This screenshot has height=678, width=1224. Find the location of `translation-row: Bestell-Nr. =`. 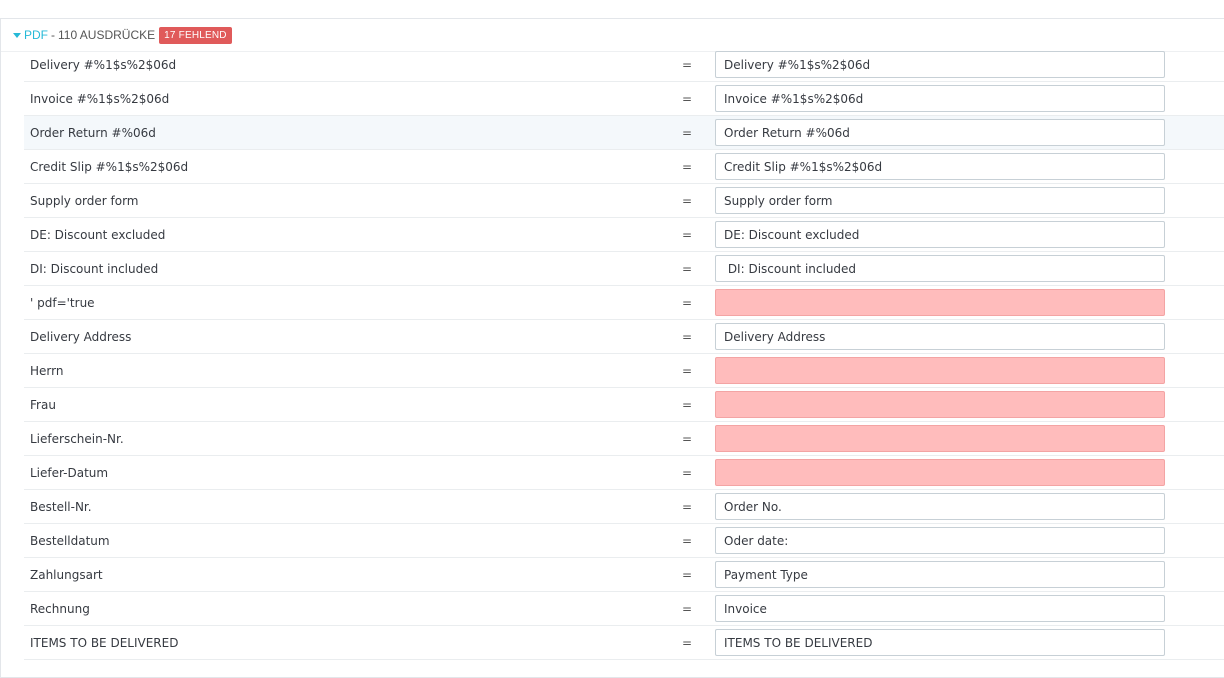

translation-row: Bestell-Nr. = is located at coordinates (624, 507).